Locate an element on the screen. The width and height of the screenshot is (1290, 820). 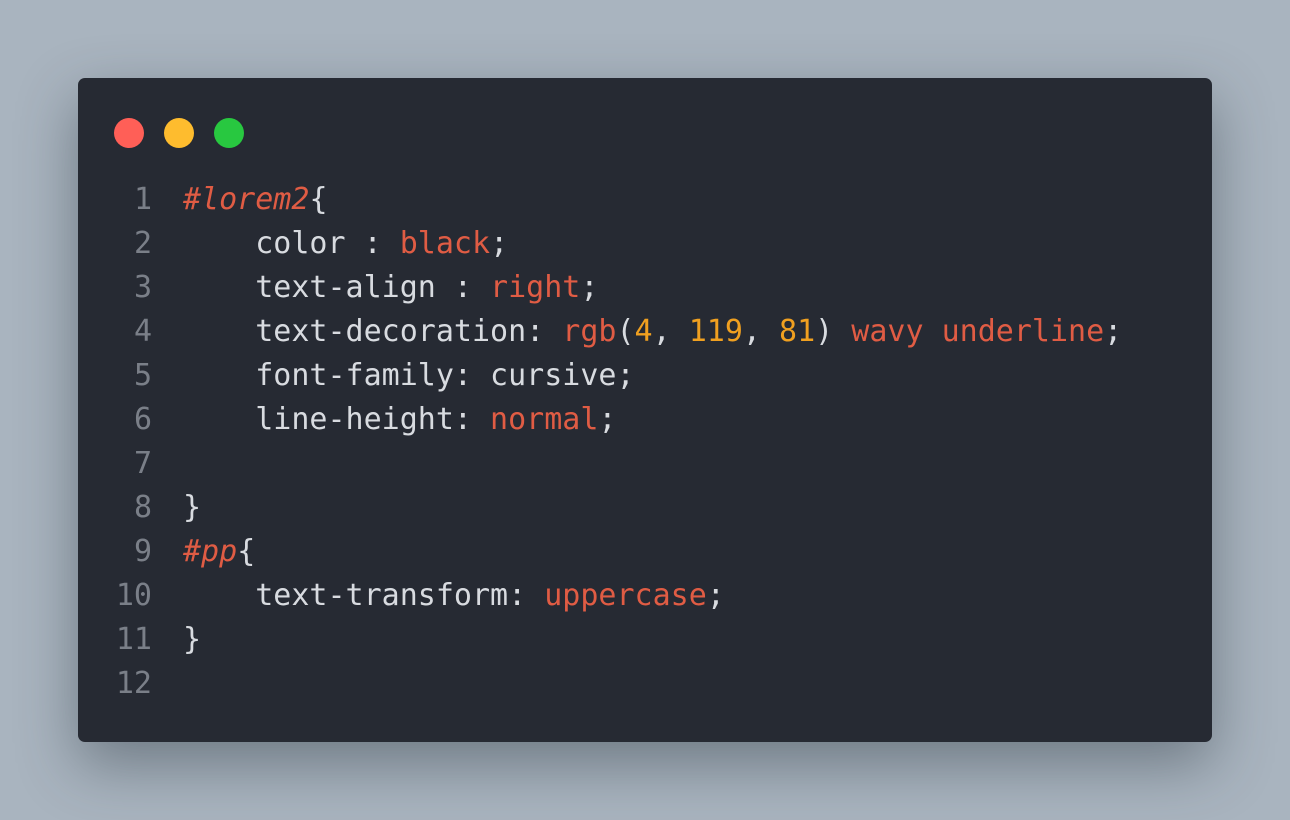
line-text: color : black; is located at coordinates (330, 244).